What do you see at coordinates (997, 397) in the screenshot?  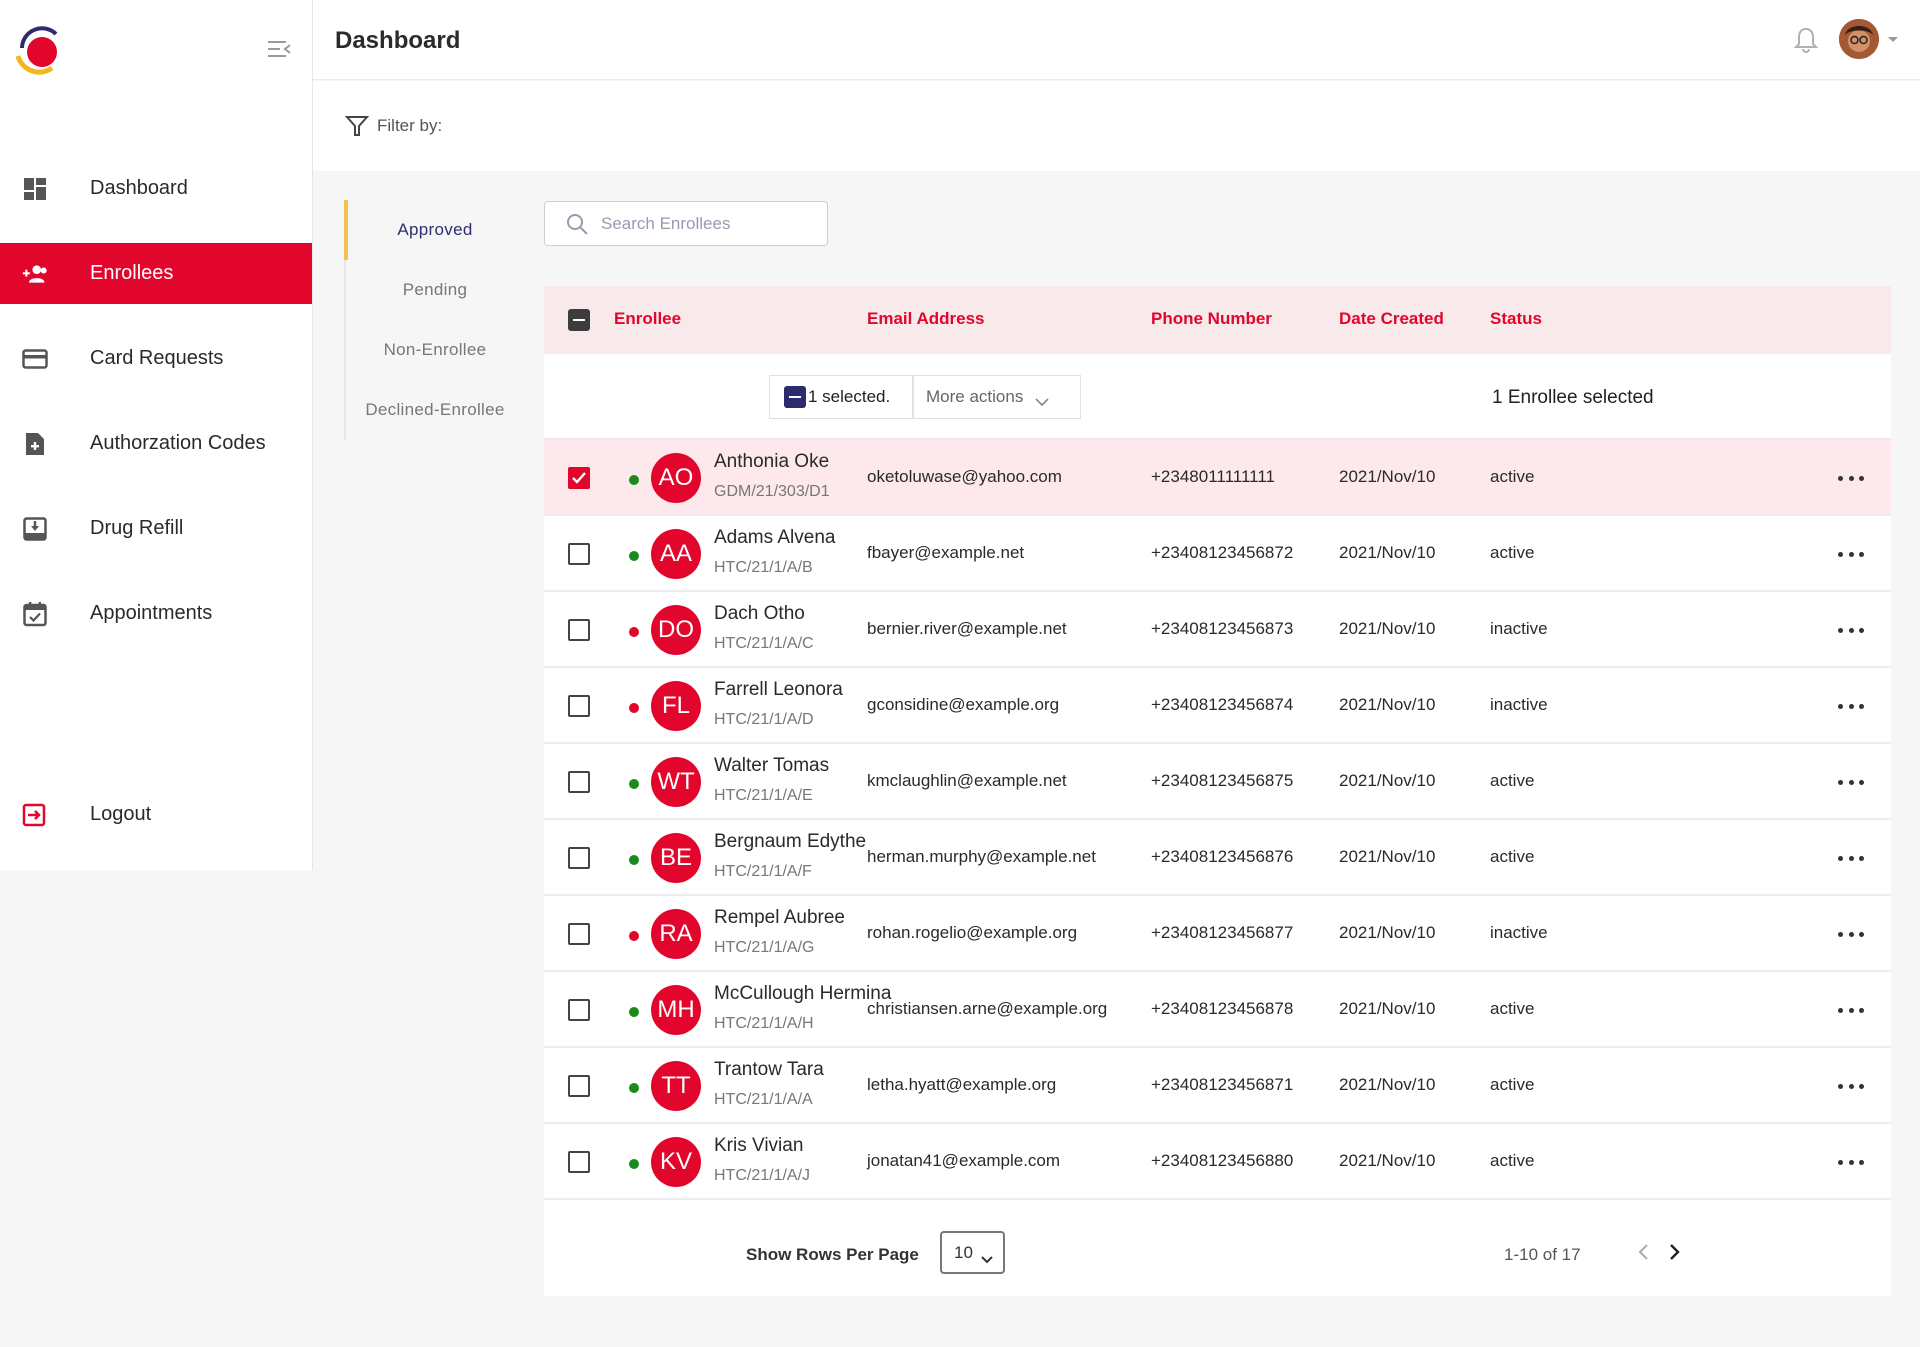 I see `more-actions-dropdown: More actions` at bounding box center [997, 397].